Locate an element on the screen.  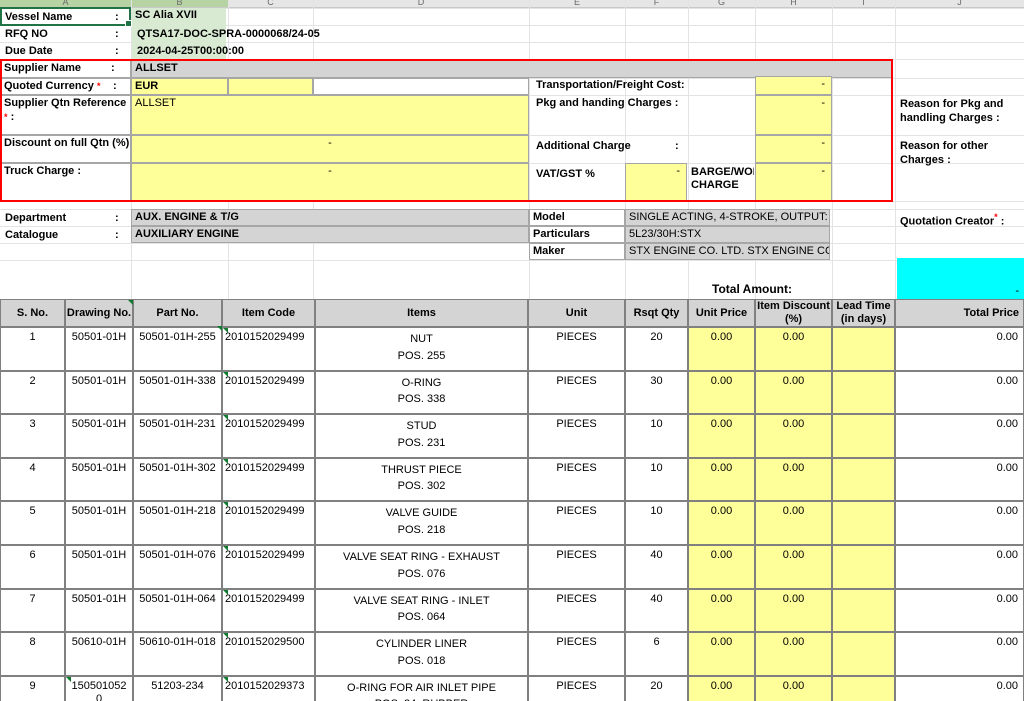
cell-part-no: 50501-01H-076 is located at coordinates (177, 567).